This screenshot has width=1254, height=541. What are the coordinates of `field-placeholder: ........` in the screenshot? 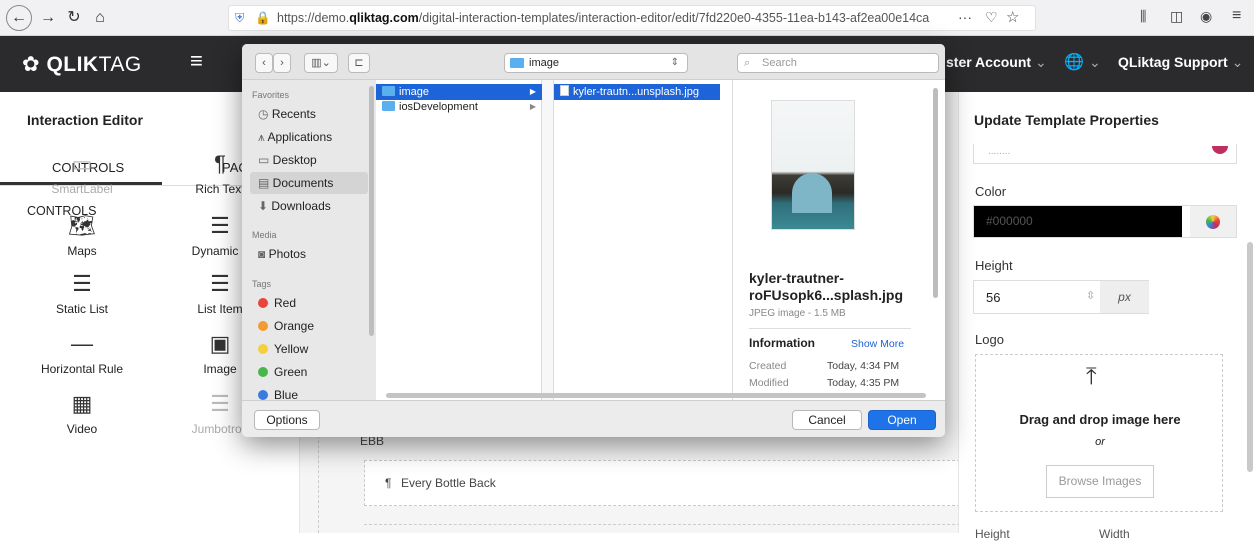 It's located at (999, 151).